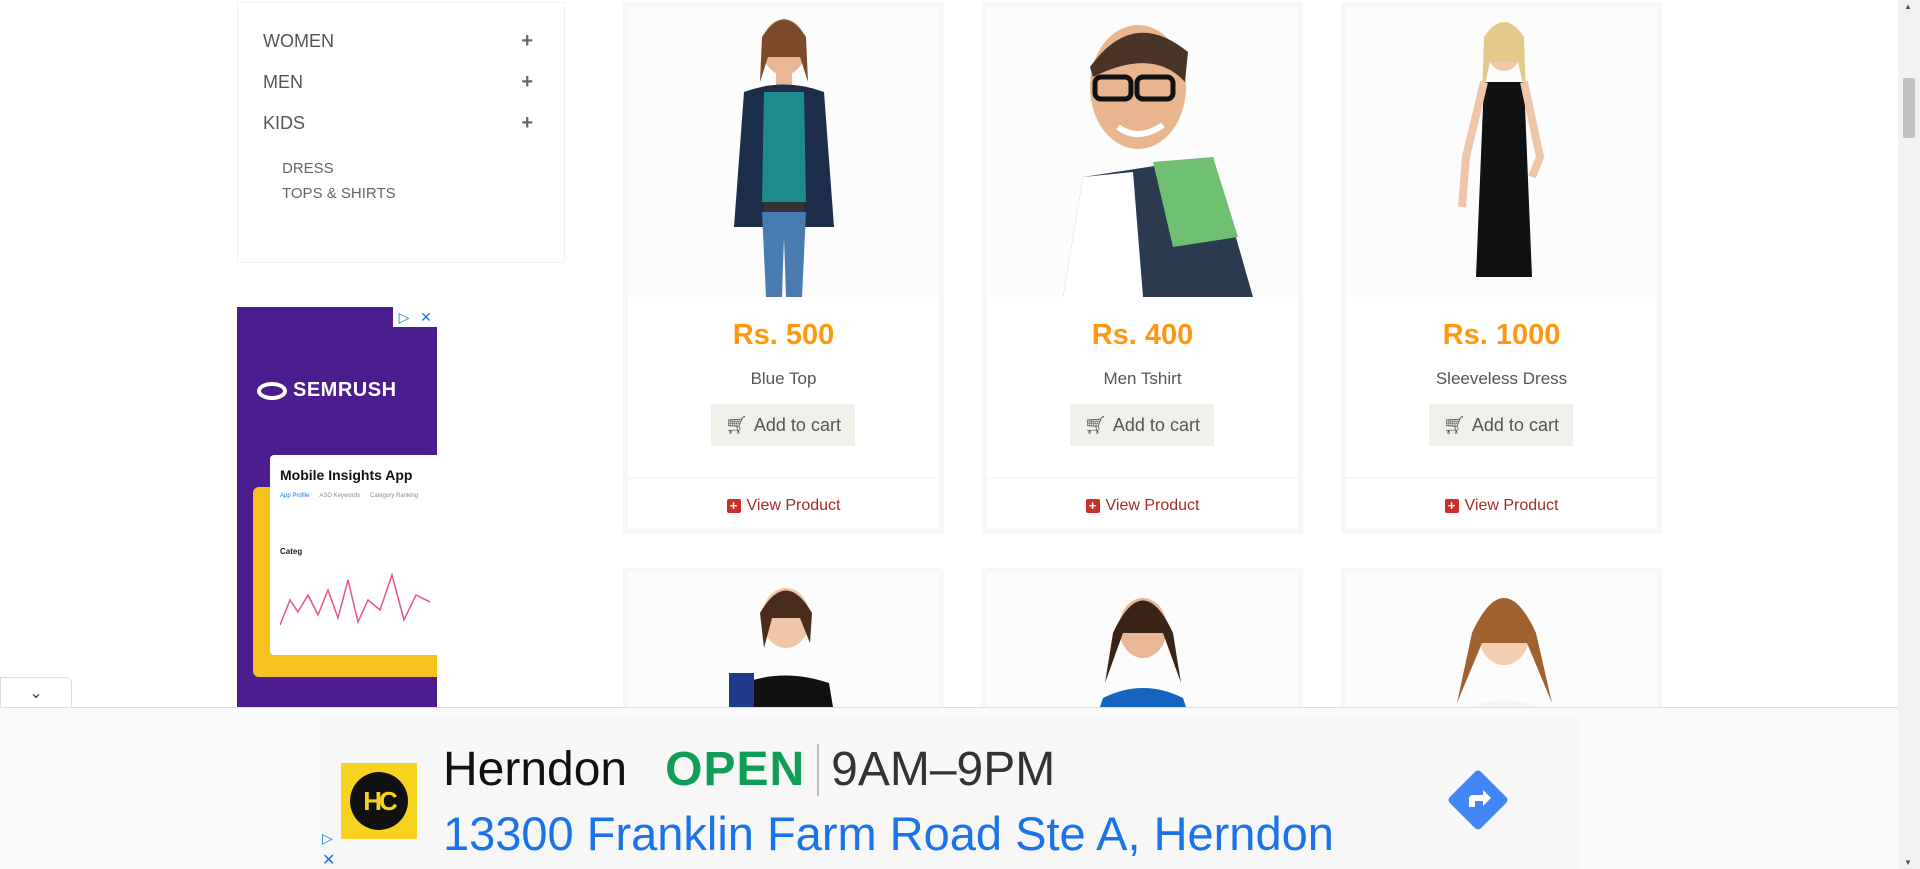  Describe the element at coordinates (346, 475) in the screenshot. I see `ad-card-title: Mobile Insights App` at that location.